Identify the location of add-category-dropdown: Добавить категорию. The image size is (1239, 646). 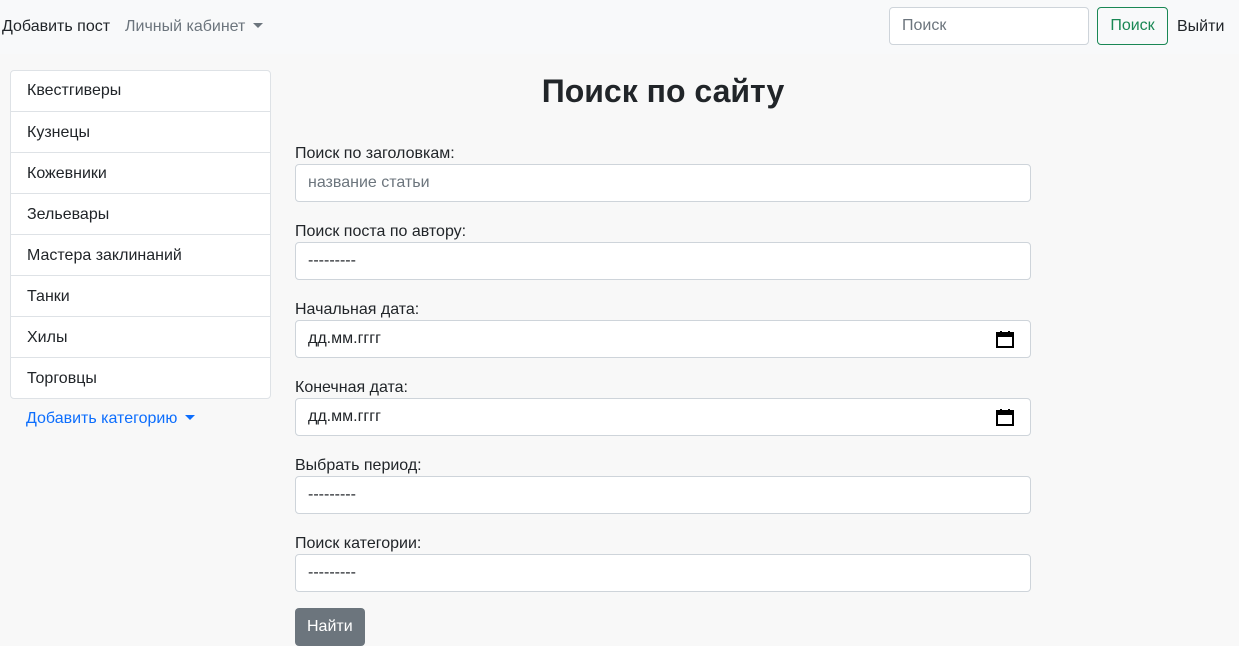
(111, 419).